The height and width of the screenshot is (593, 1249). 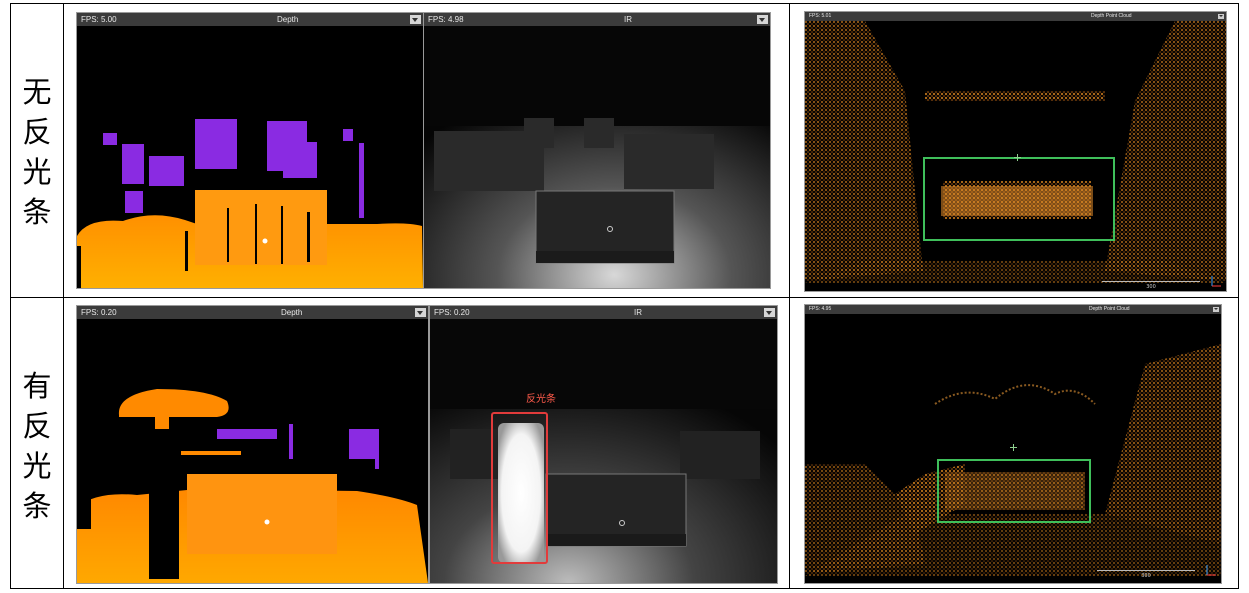 I want to click on row-label-char: 有, so click(x=37, y=386).